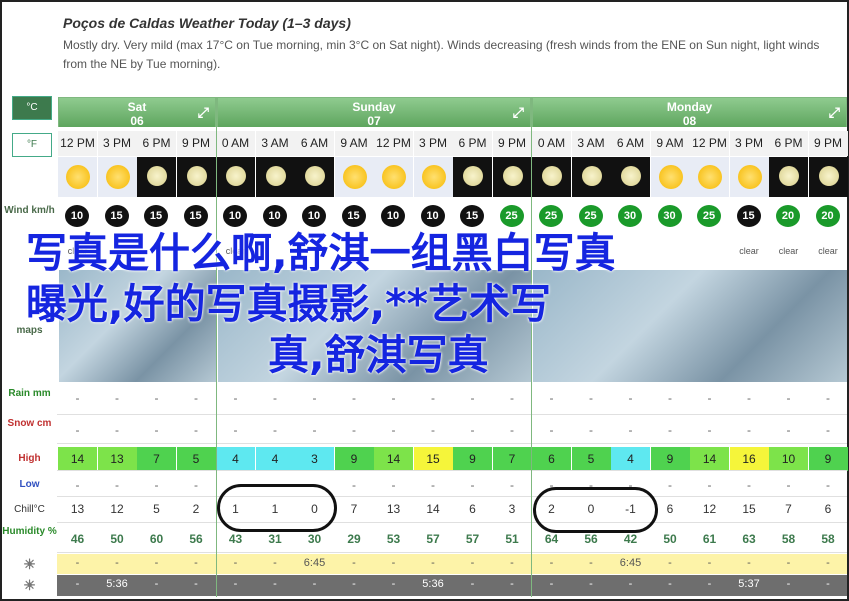  What do you see at coordinates (512, 459) in the screenshot?
I see `high-temp-value: 7` at bounding box center [512, 459].